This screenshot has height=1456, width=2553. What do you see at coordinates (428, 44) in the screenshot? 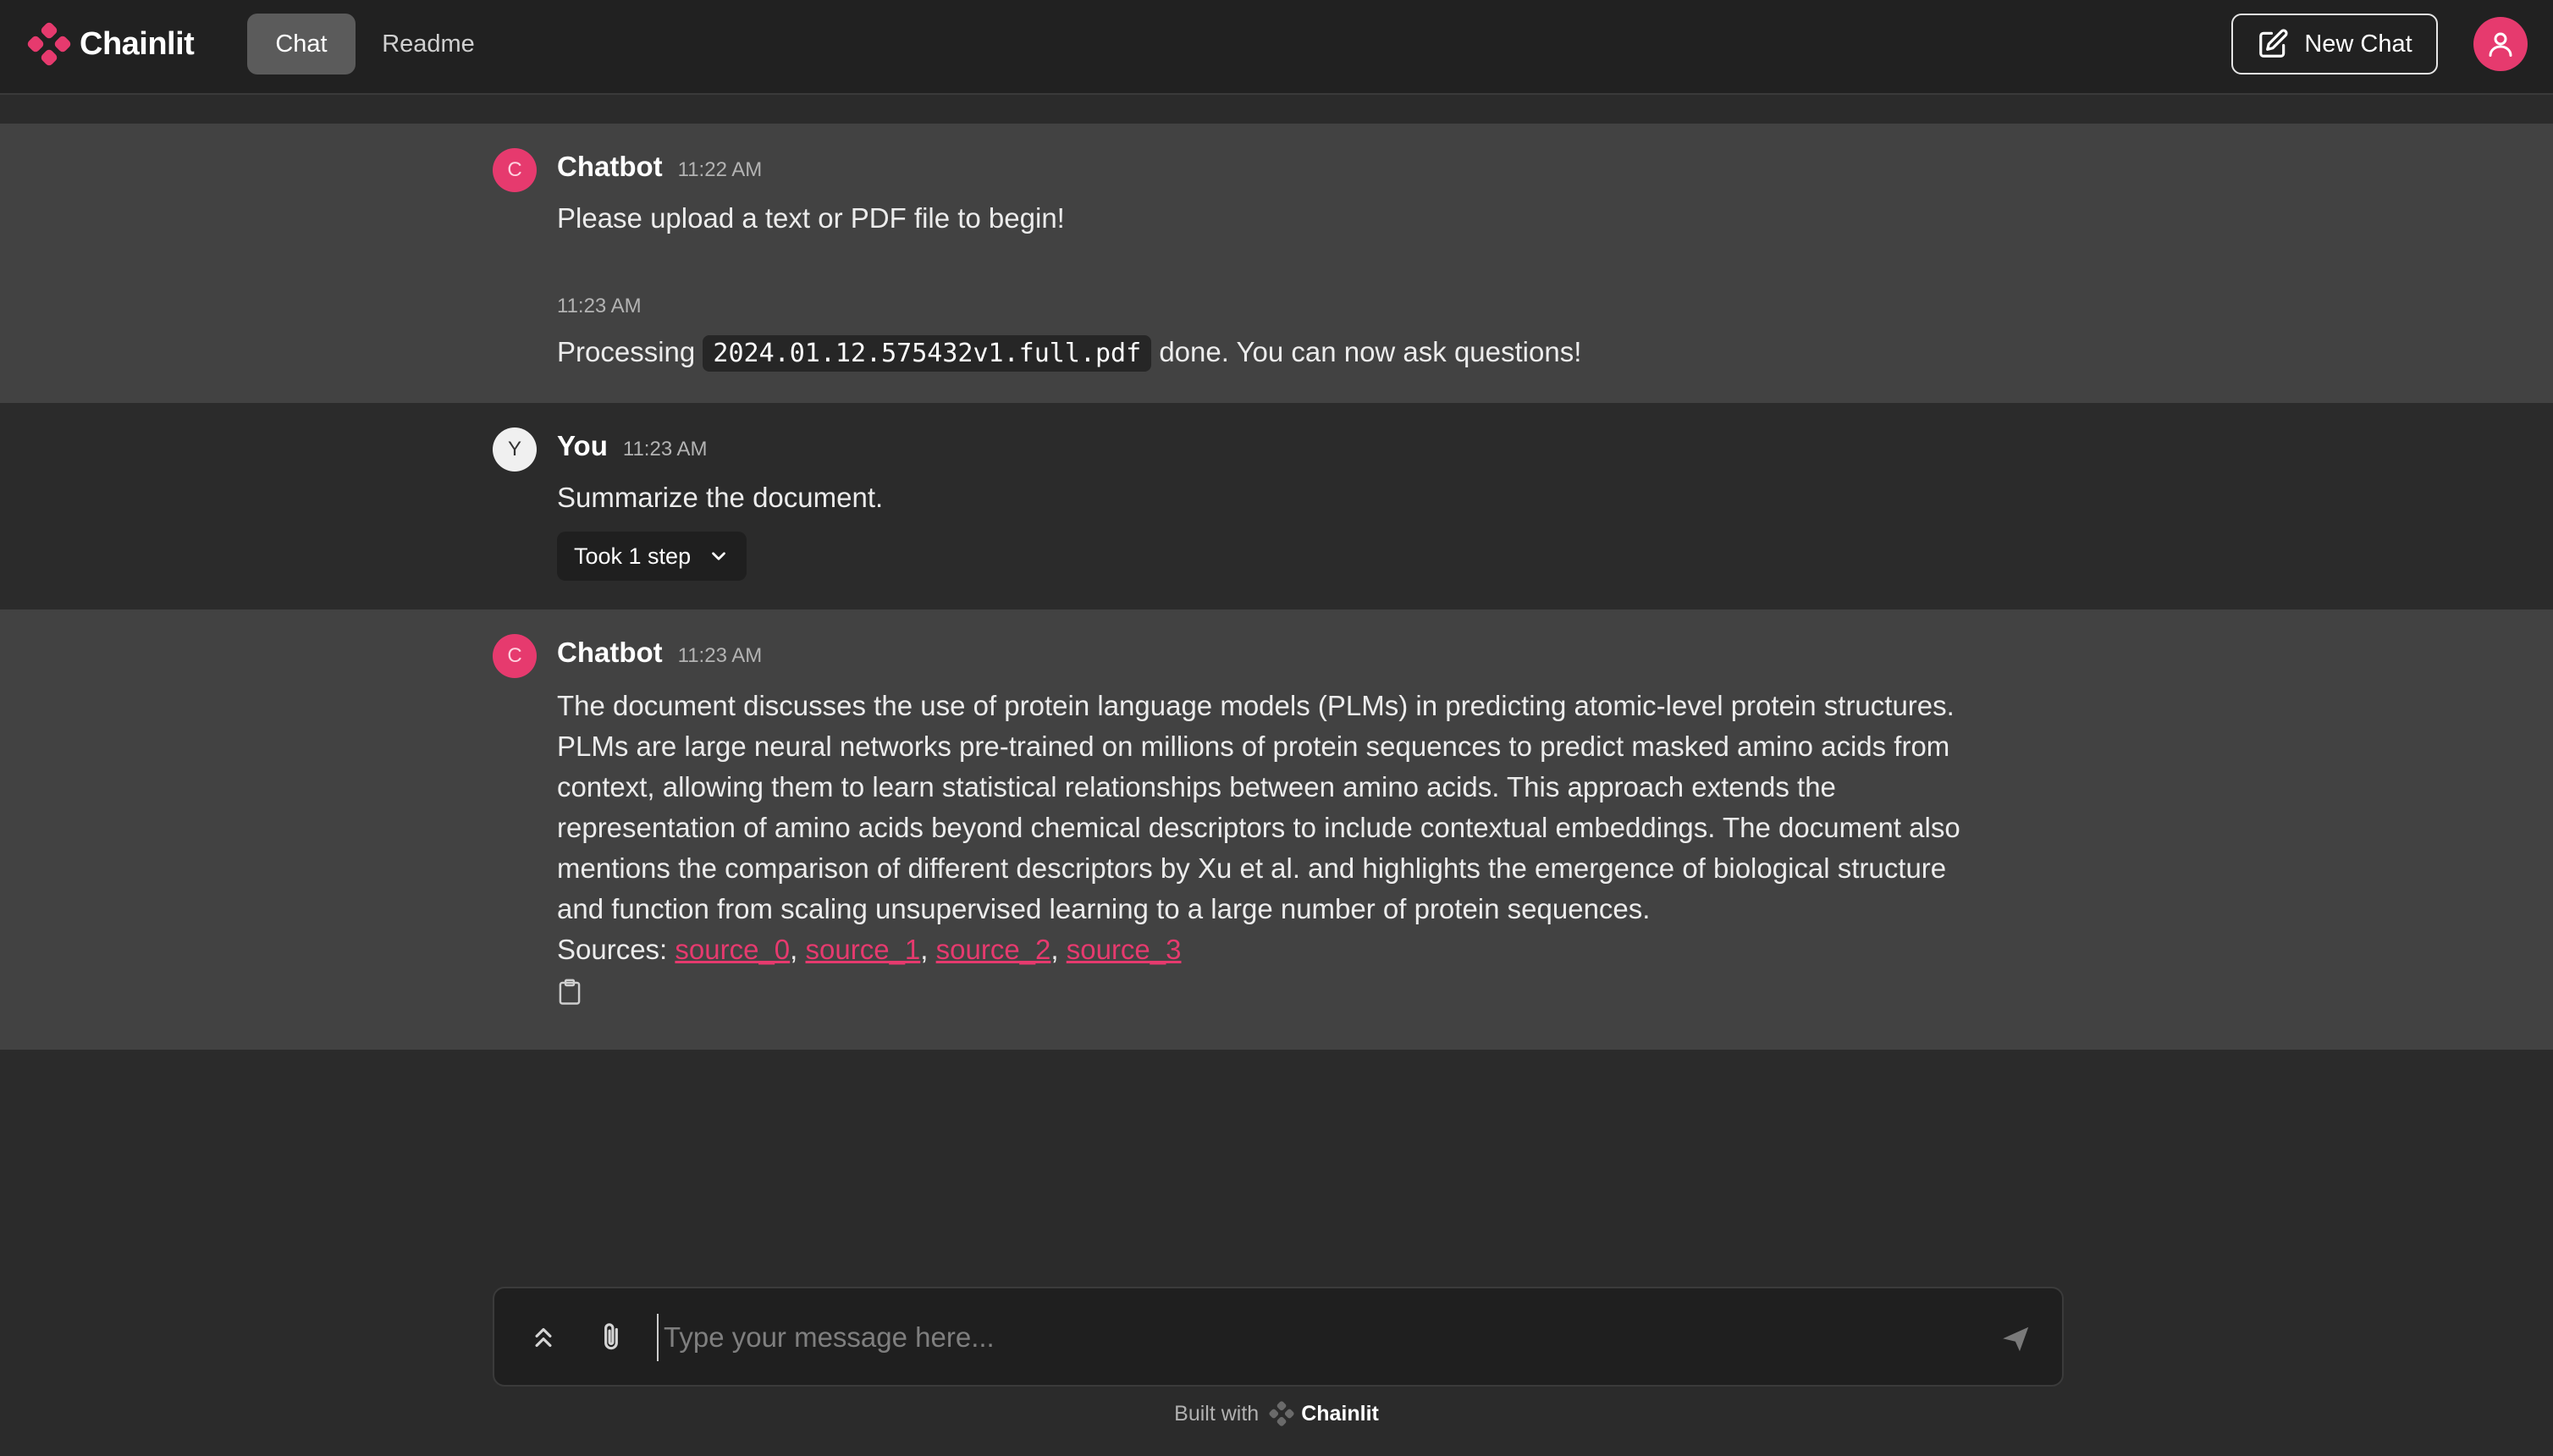
I see `tab-readme: Readme` at bounding box center [428, 44].